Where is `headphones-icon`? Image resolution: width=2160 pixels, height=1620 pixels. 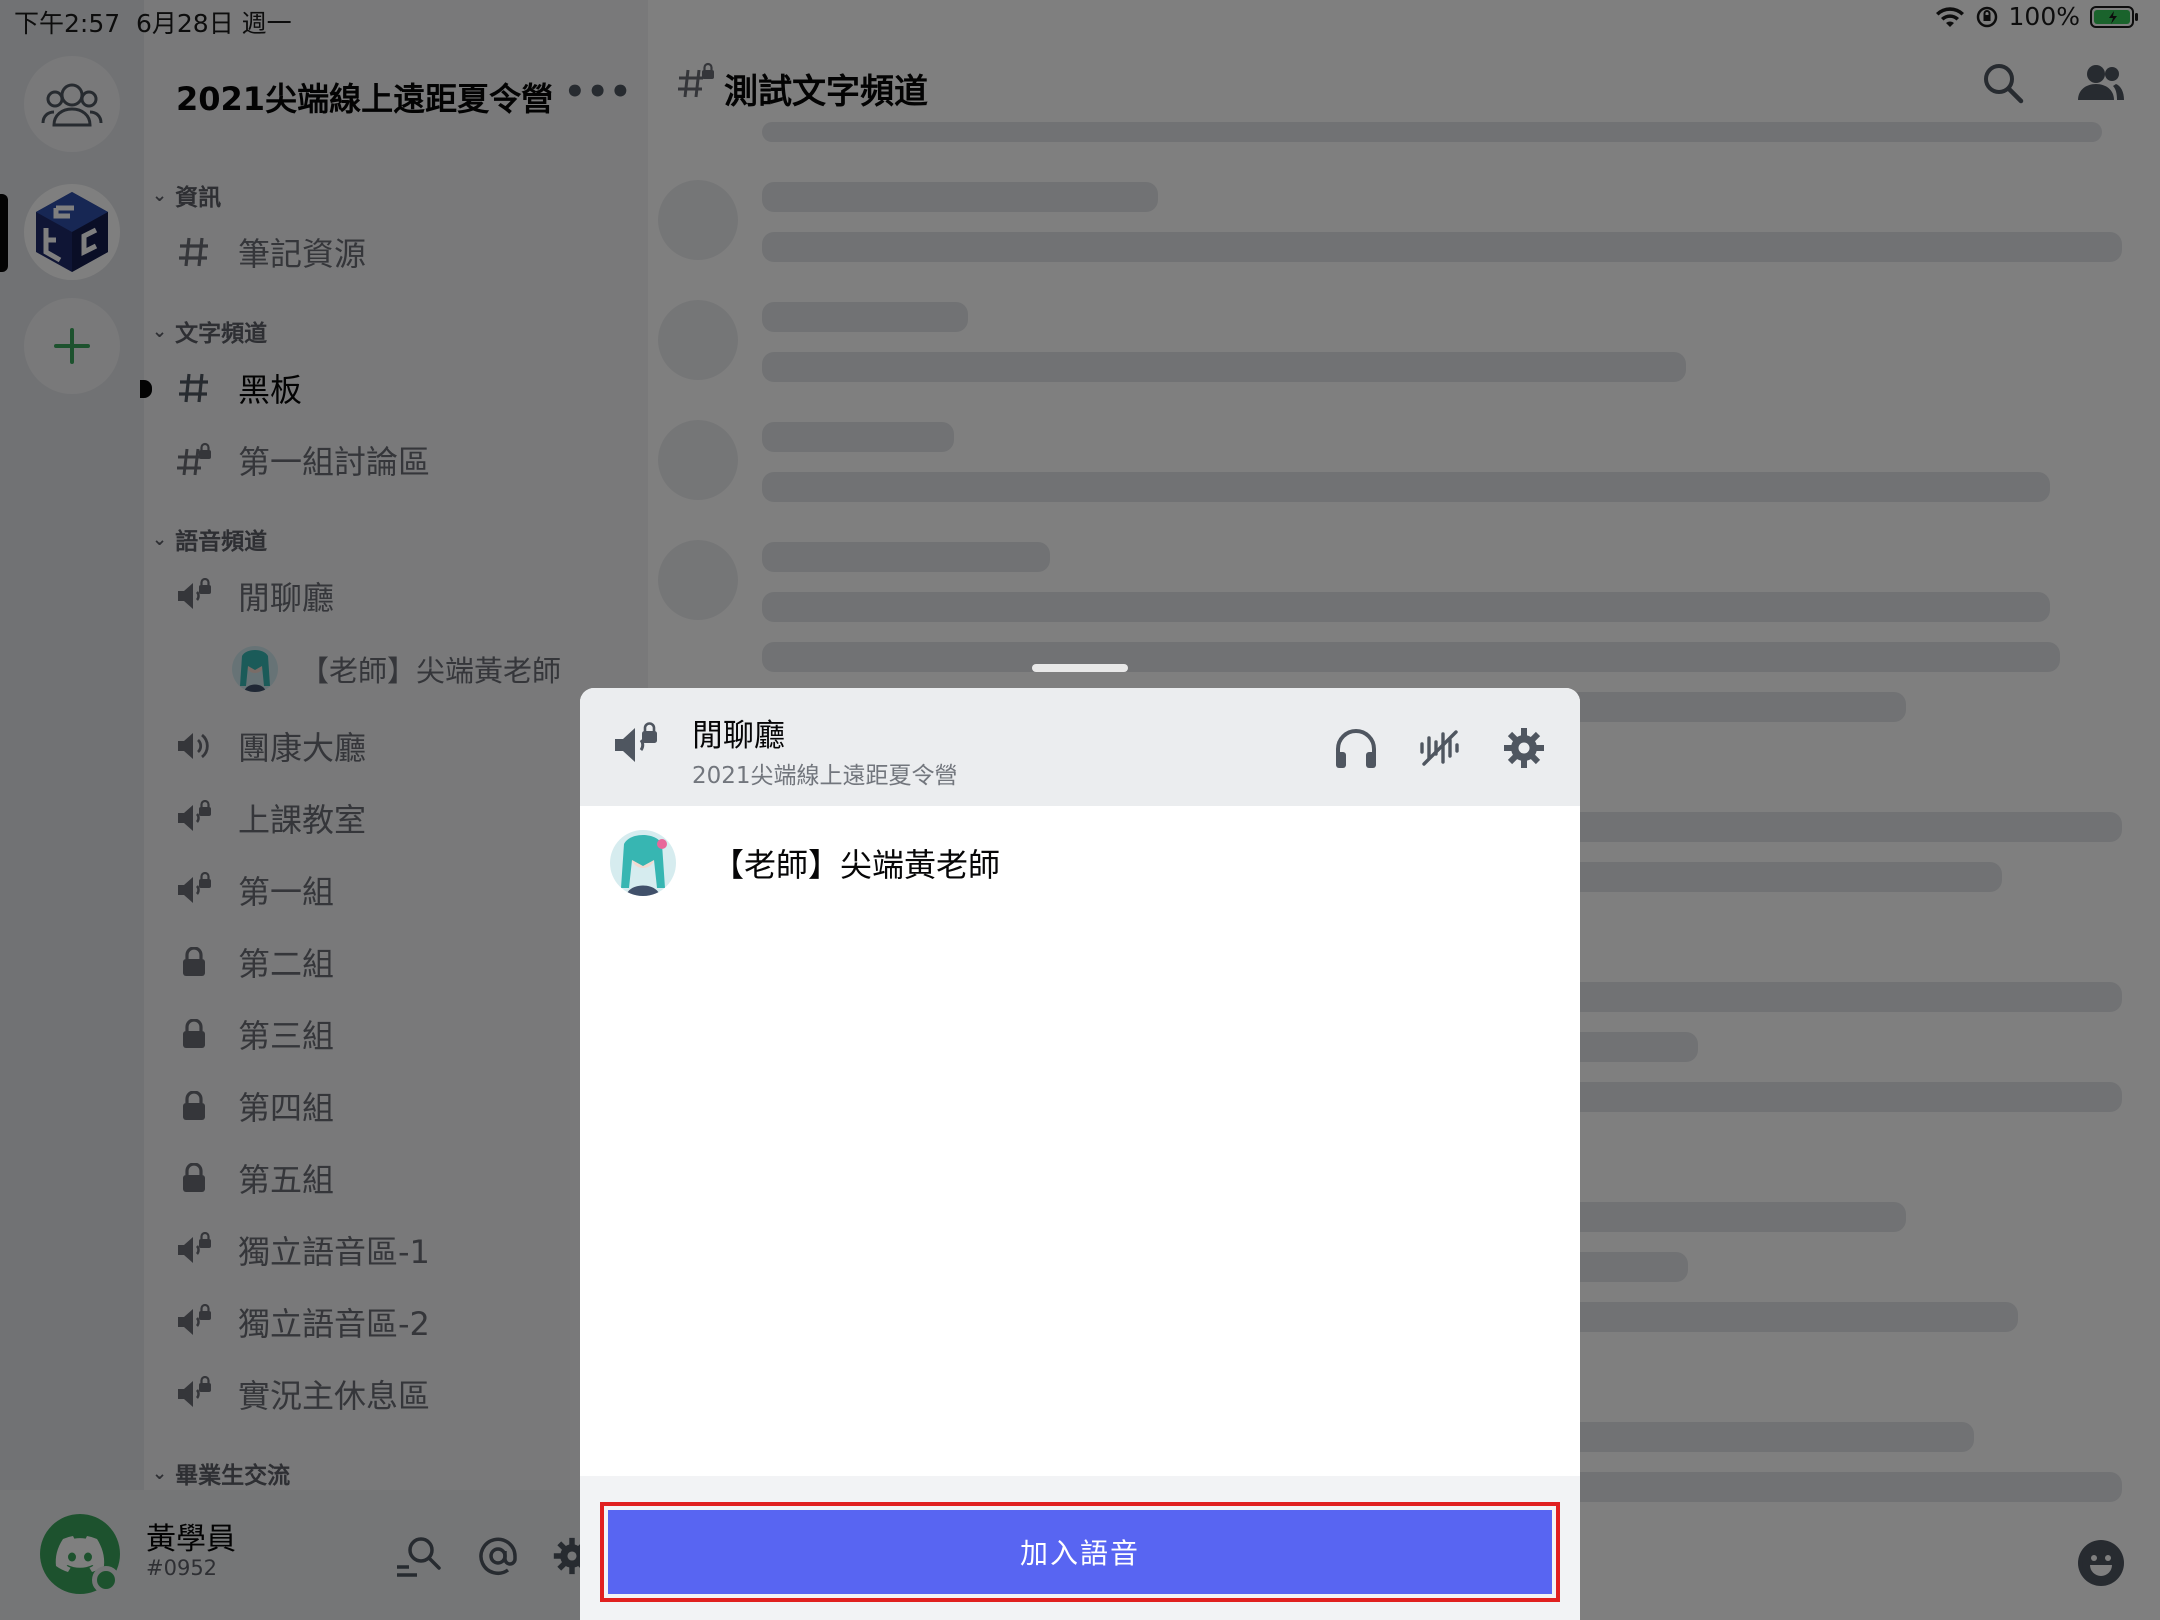 headphones-icon is located at coordinates (1356, 748).